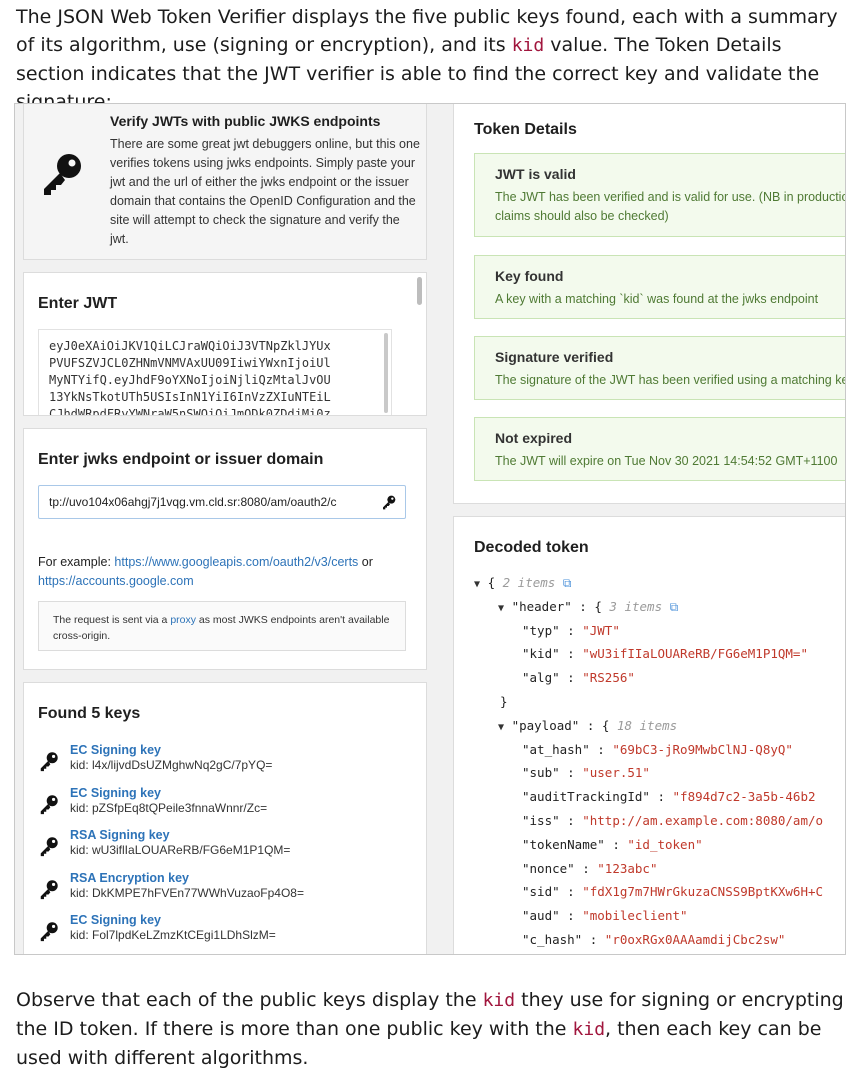 Image resolution: width=857 pixels, height=1074 pixels. What do you see at coordinates (534, 438) in the screenshot?
I see `status-title: Not expired` at bounding box center [534, 438].